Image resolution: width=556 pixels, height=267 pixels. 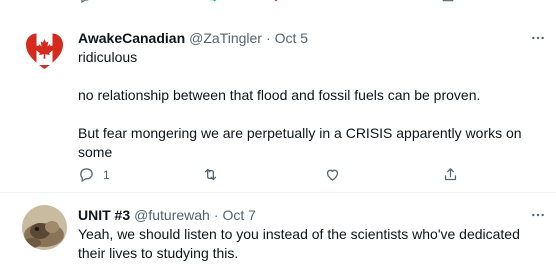 What do you see at coordinates (225, 38) in the screenshot?
I see `user-handle: @ZaTingler` at bounding box center [225, 38].